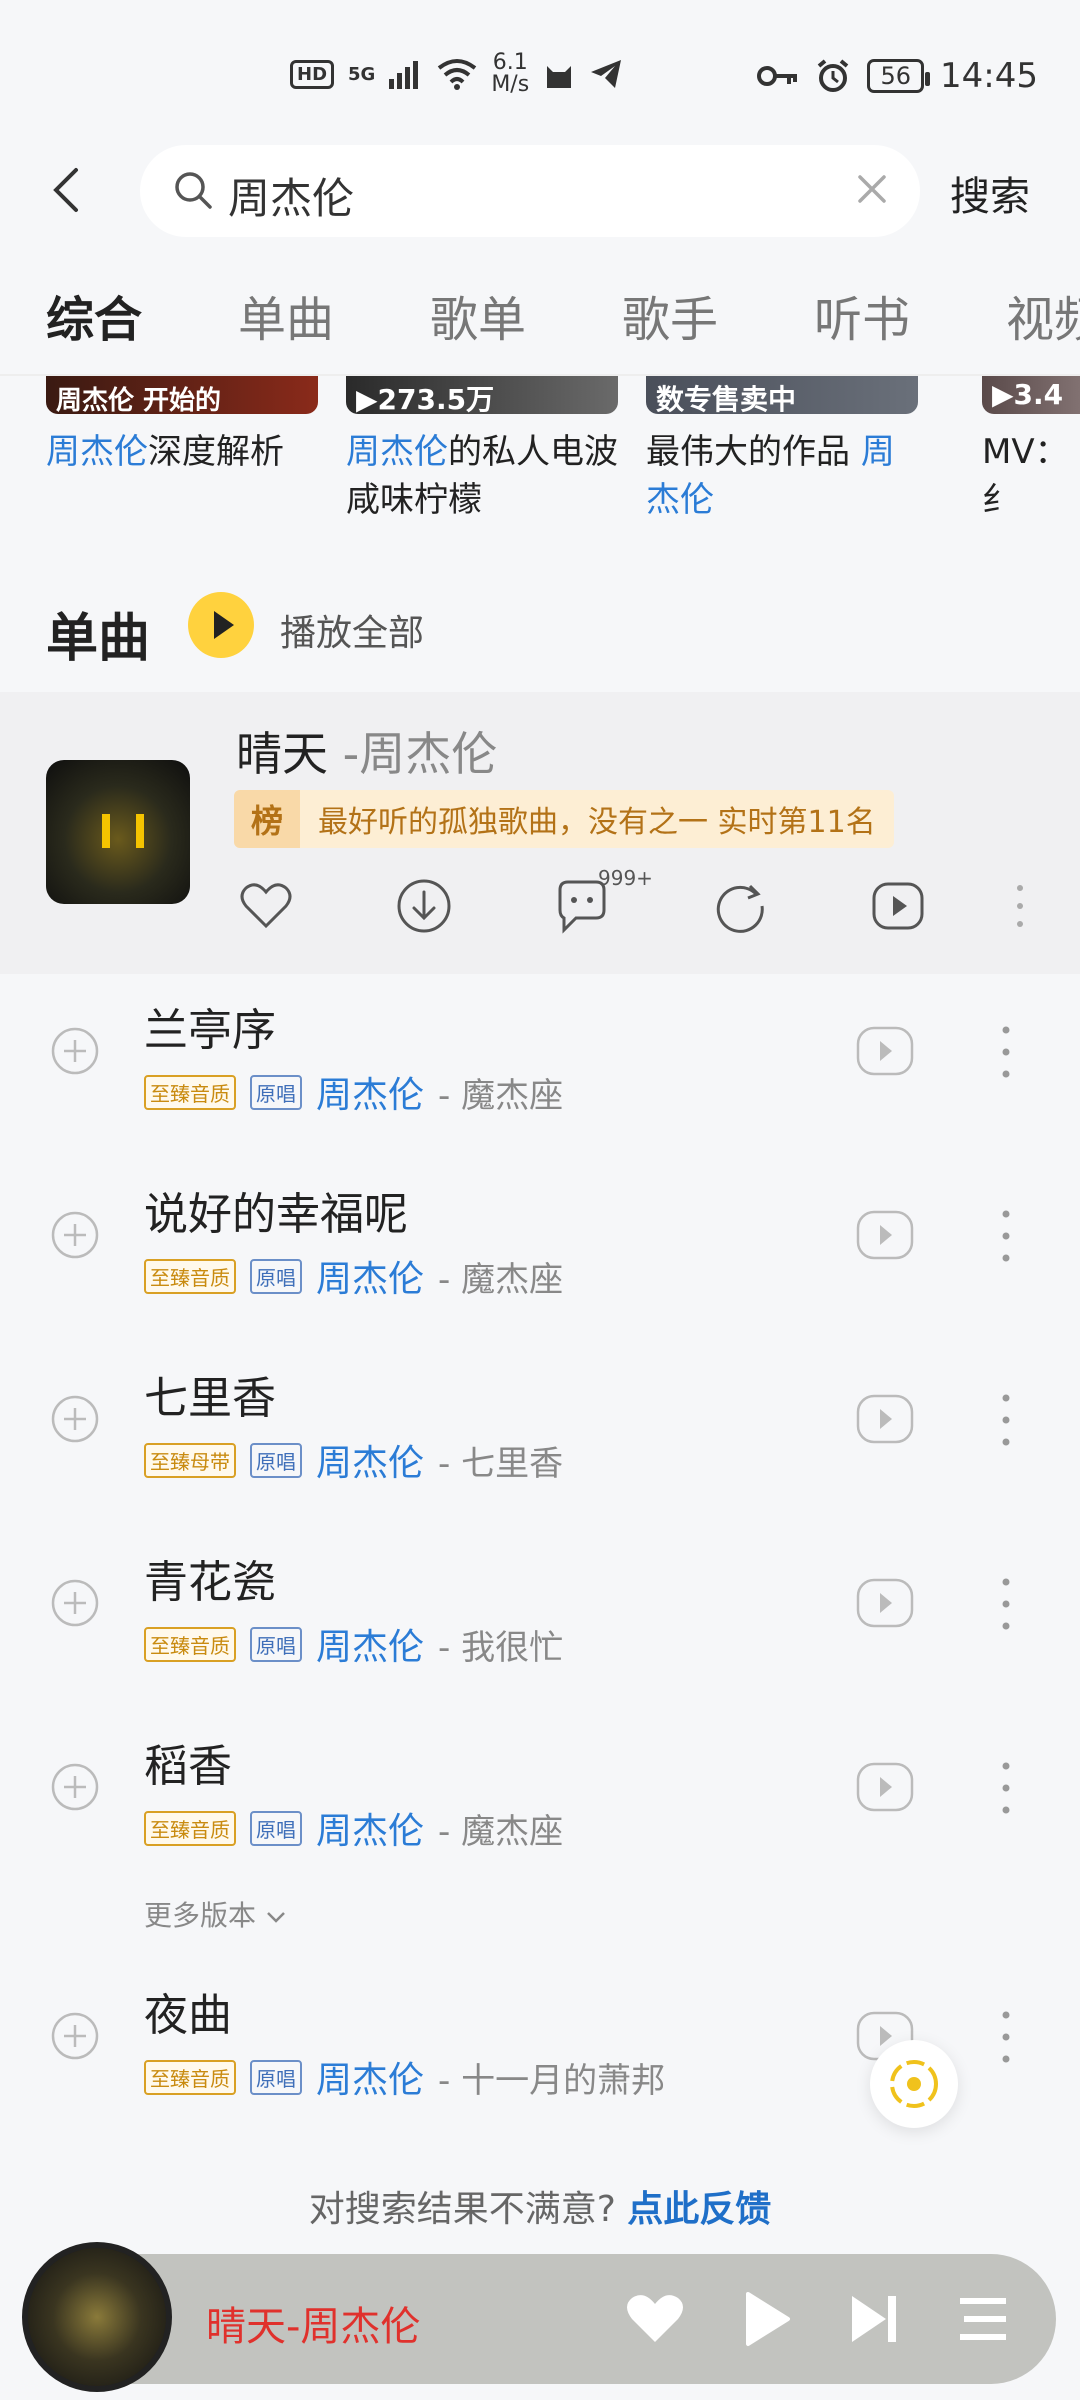 This screenshot has height=2400, width=1080. What do you see at coordinates (1028, 394) in the screenshot?
I see `related-thumb-text: ▶3.4` at bounding box center [1028, 394].